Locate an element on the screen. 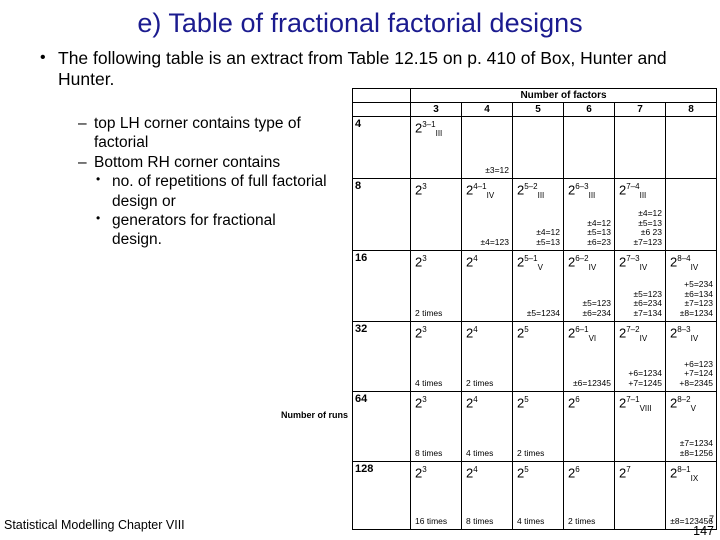 This screenshot has height=540, width=720. sub-sub-bullet-item-2: • generators for fractional design. is located at coordinates (203, 230).